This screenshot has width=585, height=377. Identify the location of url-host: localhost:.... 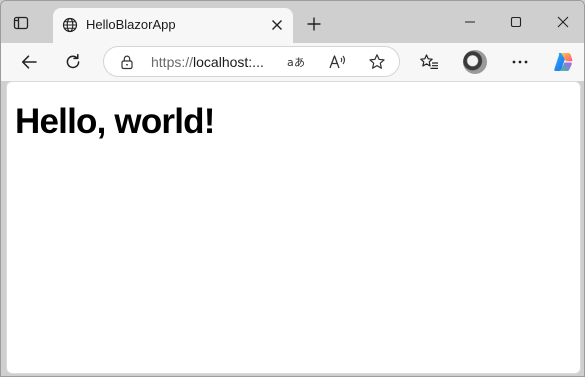
(228, 62).